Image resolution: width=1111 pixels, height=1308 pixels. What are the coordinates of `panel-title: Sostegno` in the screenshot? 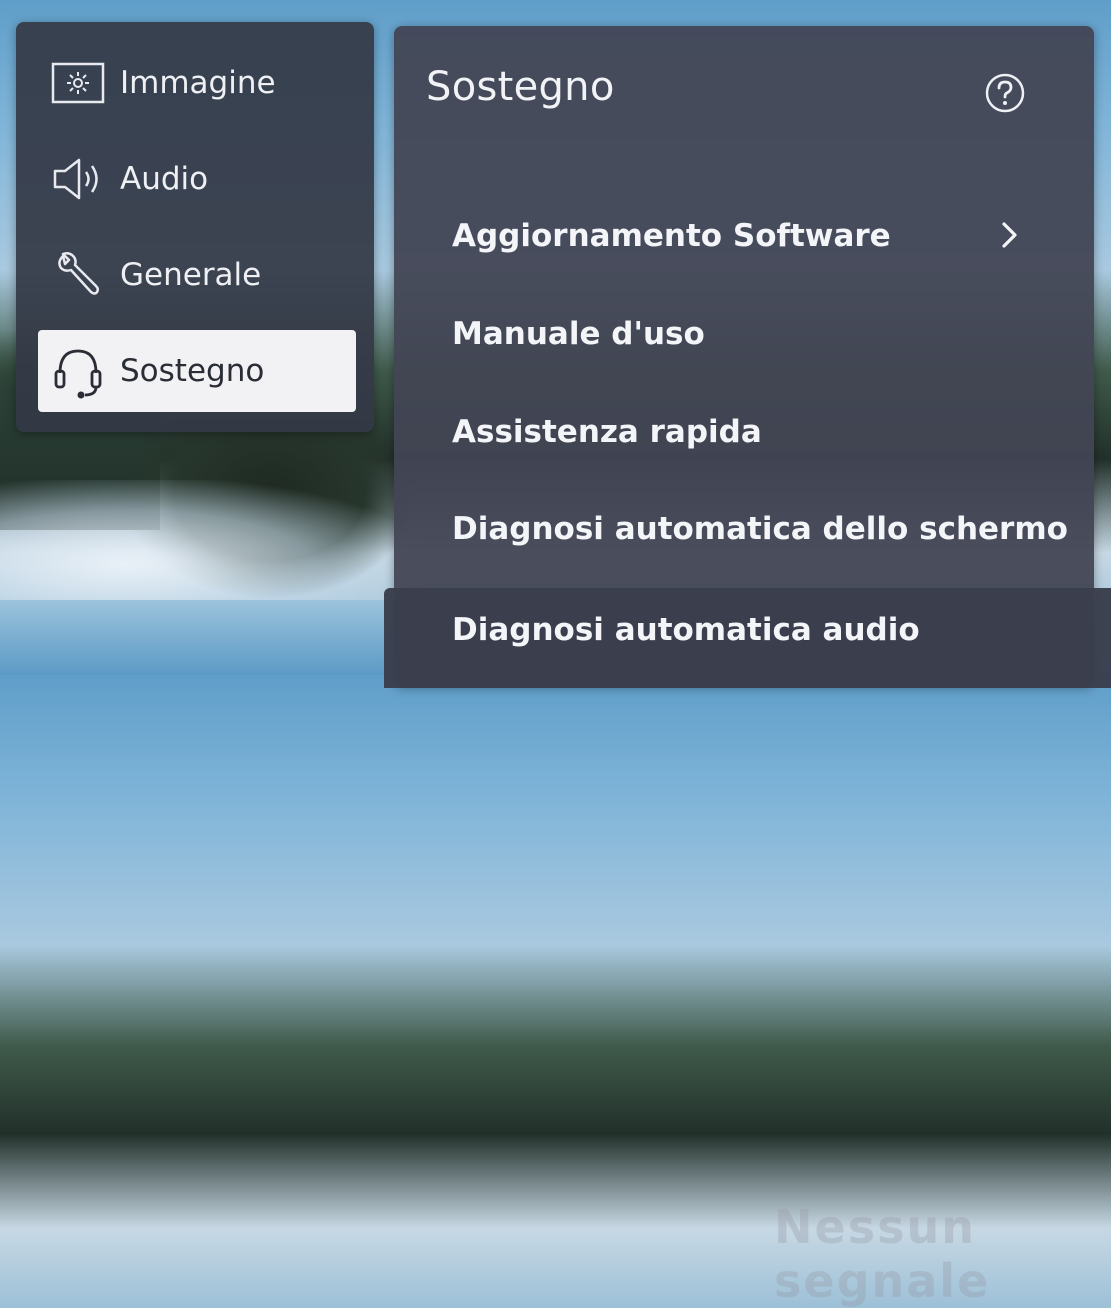 It's located at (520, 87).